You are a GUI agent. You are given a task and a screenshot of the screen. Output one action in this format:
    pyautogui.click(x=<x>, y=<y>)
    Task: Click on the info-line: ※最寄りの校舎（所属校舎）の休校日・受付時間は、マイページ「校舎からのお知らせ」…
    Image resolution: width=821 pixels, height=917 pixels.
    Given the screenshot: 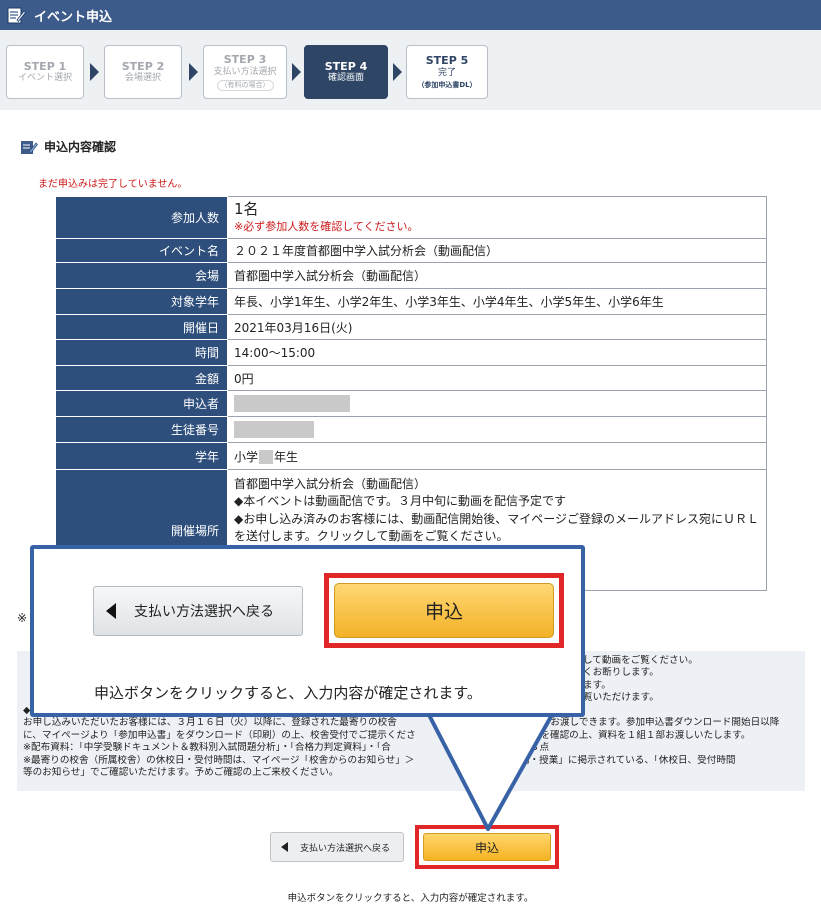 What is the action you would take?
    pyautogui.click(x=379, y=760)
    